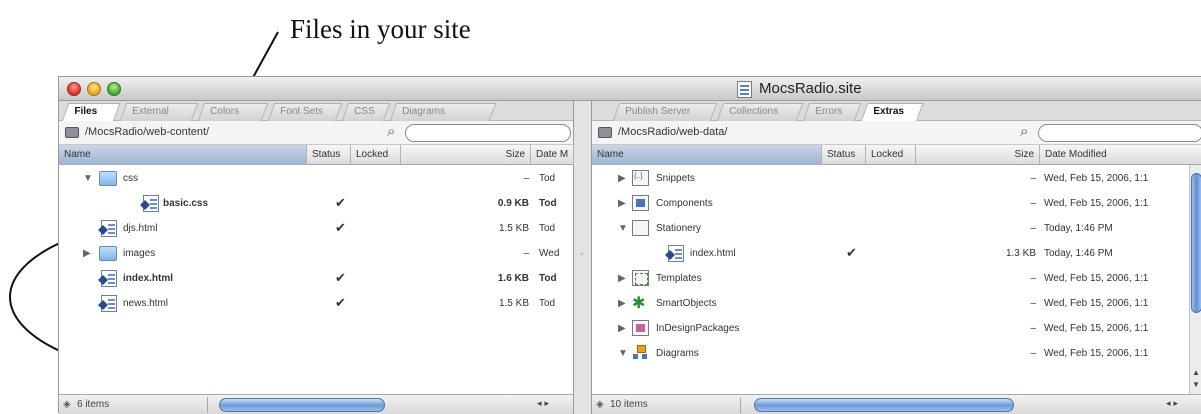  I want to click on list-item: ▶ Components – Wed, Feb 15, 2006, 1:1, so click(896, 204).